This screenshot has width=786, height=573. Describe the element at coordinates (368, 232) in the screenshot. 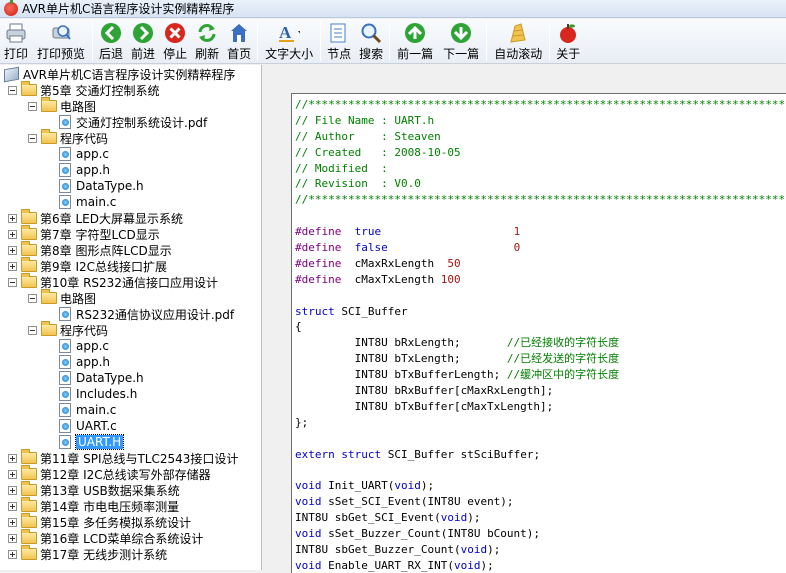

I see `code-token: true` at that location.